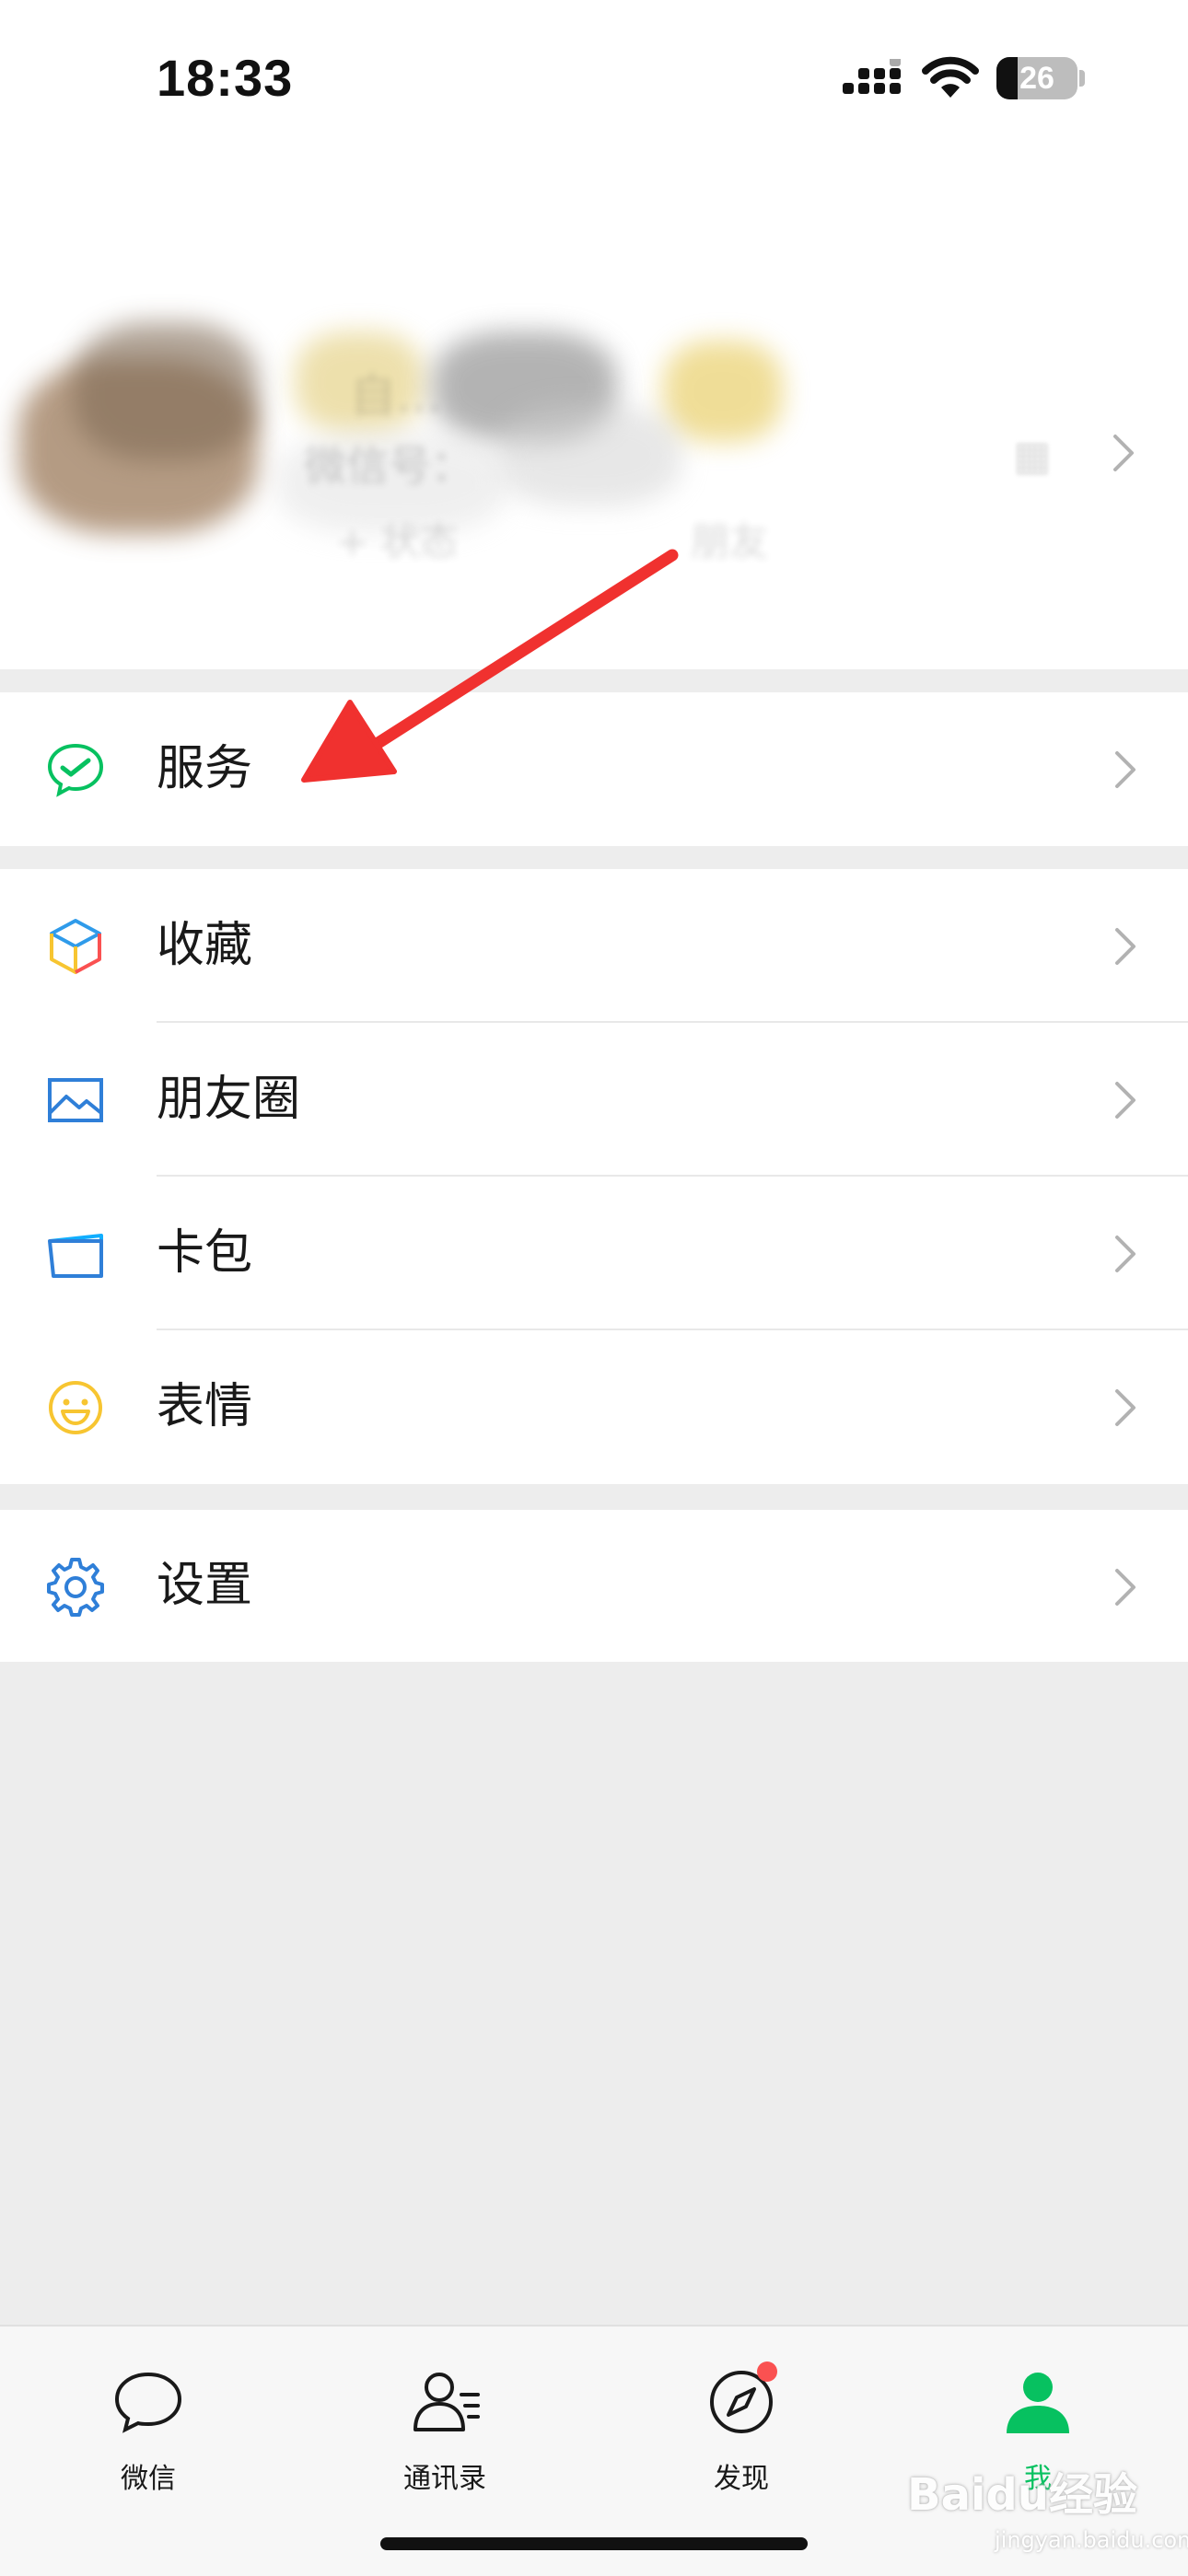 This screenshot has width=1188, height=2576. I want to click on tab-label: 发现, so click(741, 2479).